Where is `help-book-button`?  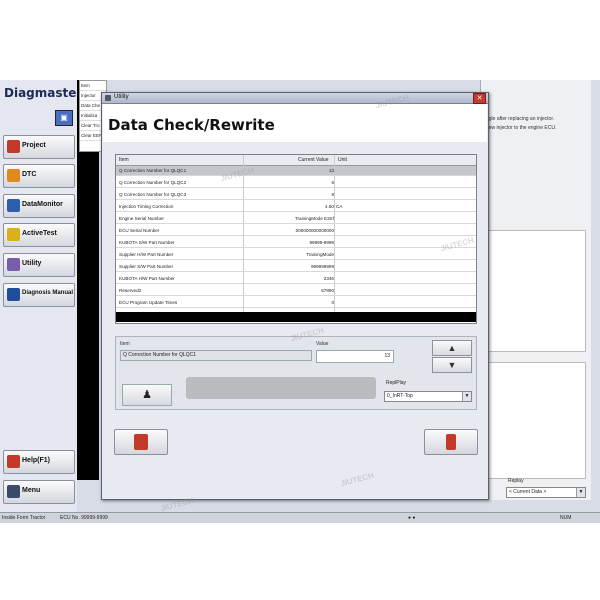
help-book-button is located at coordinates (141, 442).